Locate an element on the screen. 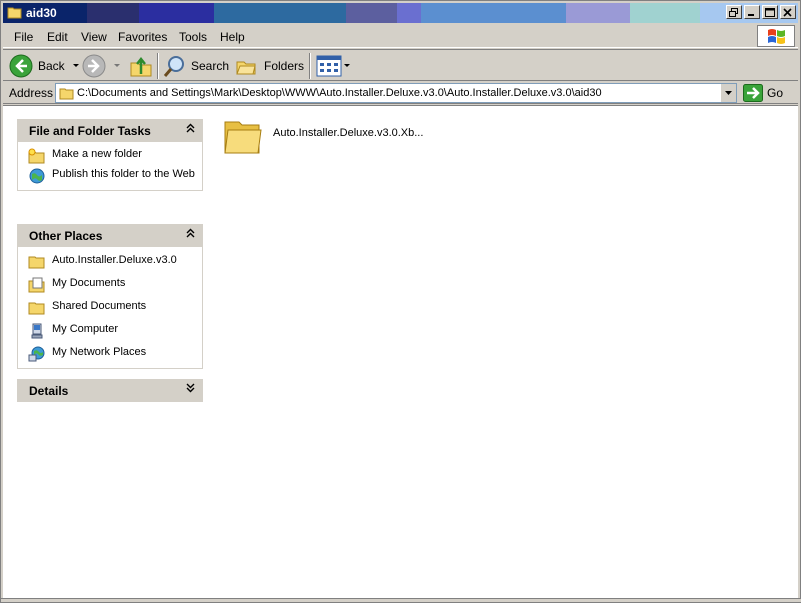 This screenshot has height=603, width=801. file-folder-tasks-header: File and Folder Tasks is located at coordinates (110, 130).